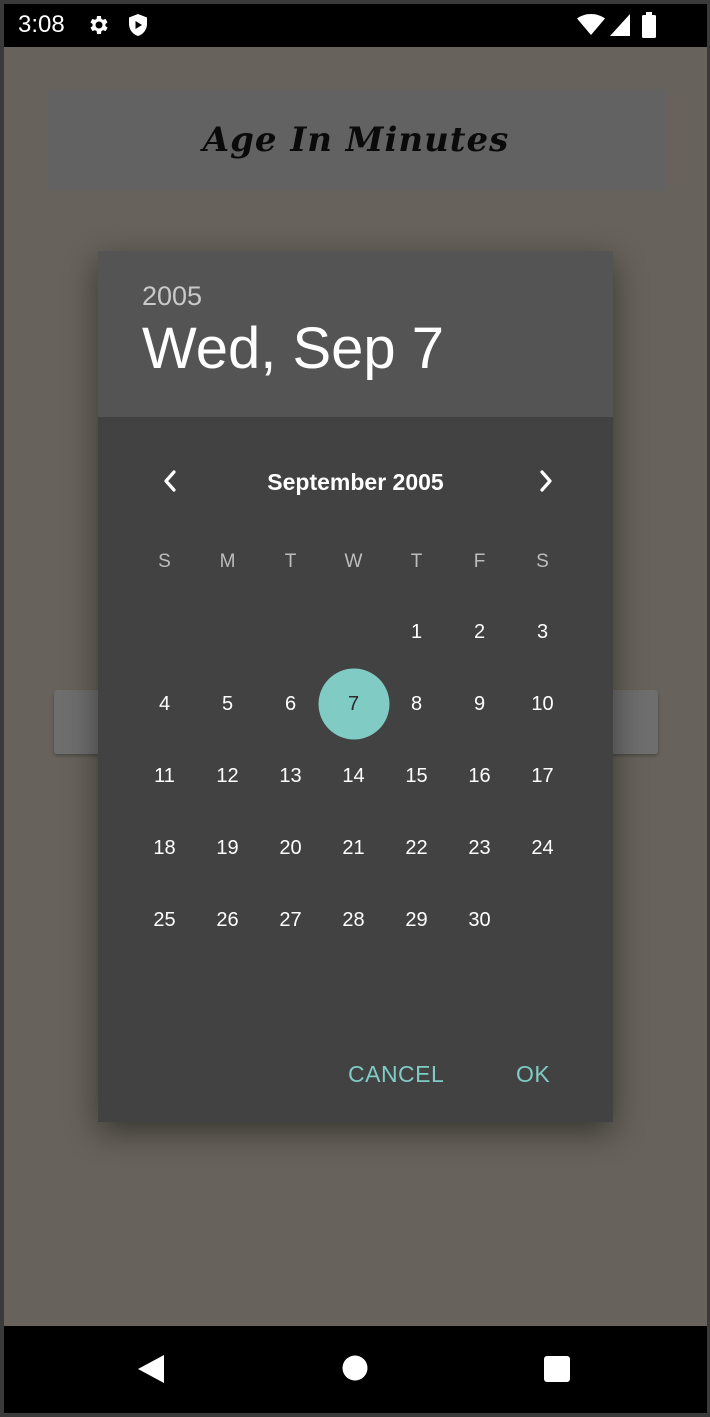  I want to click on calendar-day-label: 13, so click(290, 775).